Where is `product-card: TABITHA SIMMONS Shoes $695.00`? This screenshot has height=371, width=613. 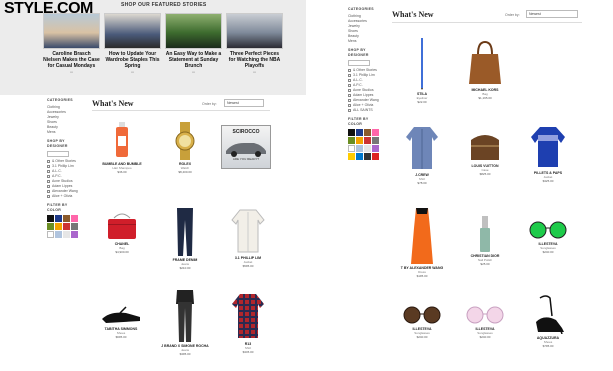
product-card: TABITHA SIMMONS Shoes $695.00 is located at coordinates (121, 322).